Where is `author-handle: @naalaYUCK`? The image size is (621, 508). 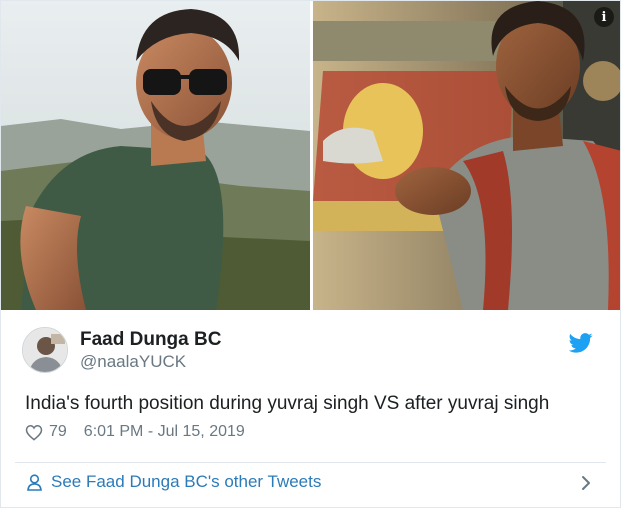
author-handle: @naalaYUCK is located at coordinates (150, 361).